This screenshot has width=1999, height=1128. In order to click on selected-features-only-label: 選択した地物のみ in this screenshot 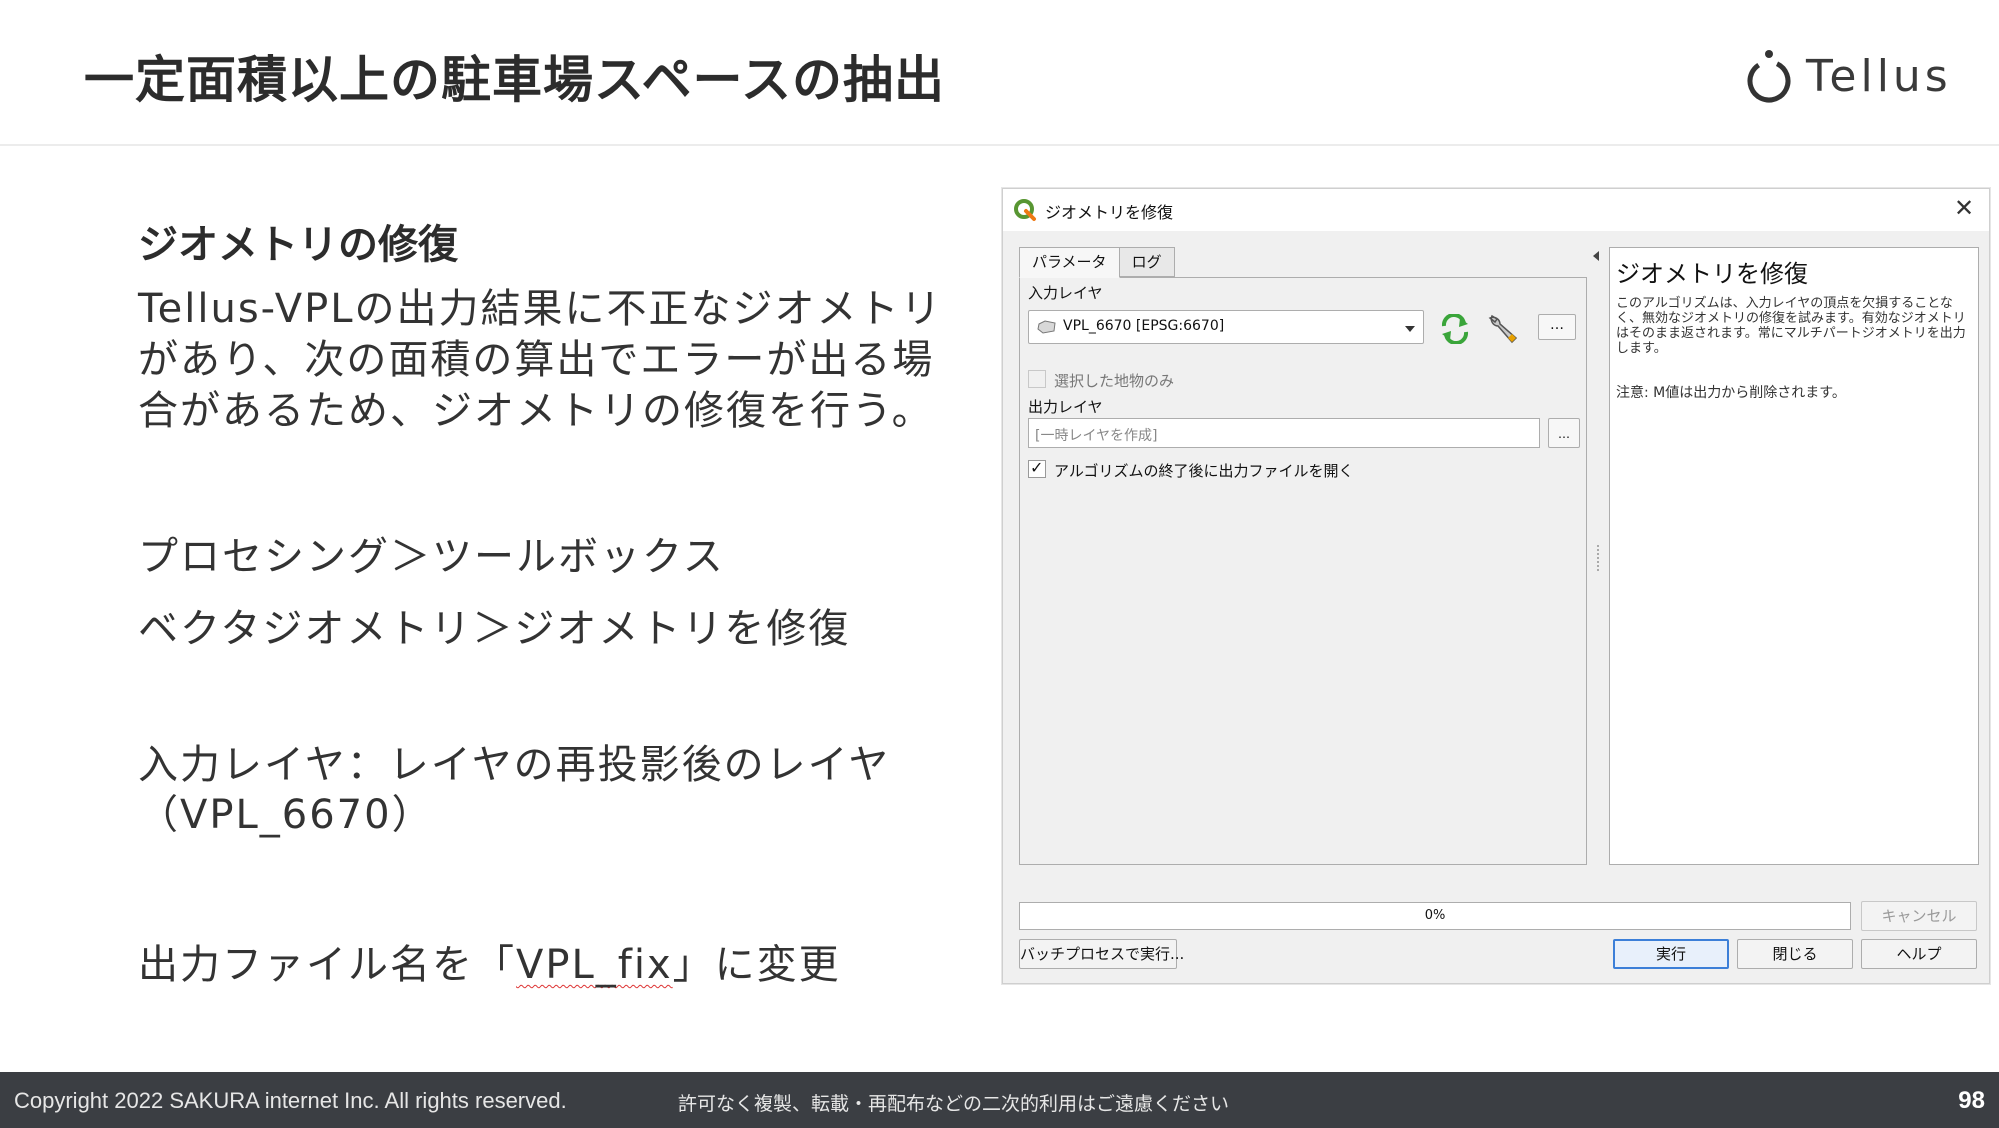, I will do `click(1114, 381)`.